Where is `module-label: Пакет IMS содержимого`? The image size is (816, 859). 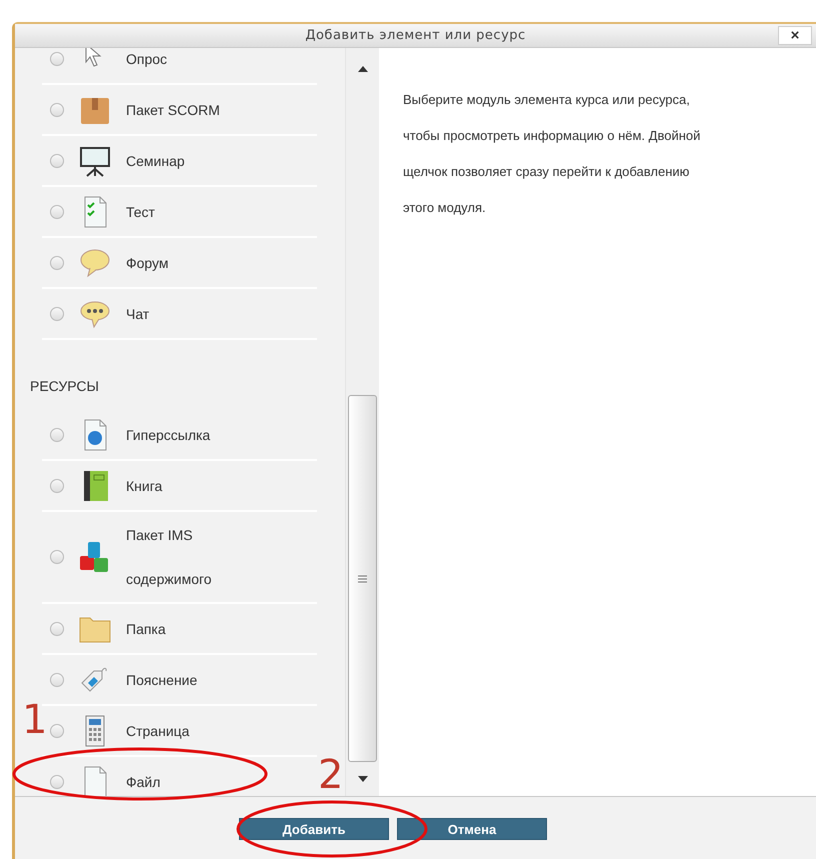
module-label: Пакет IMS содержимого is located at coordinates (169, 557).